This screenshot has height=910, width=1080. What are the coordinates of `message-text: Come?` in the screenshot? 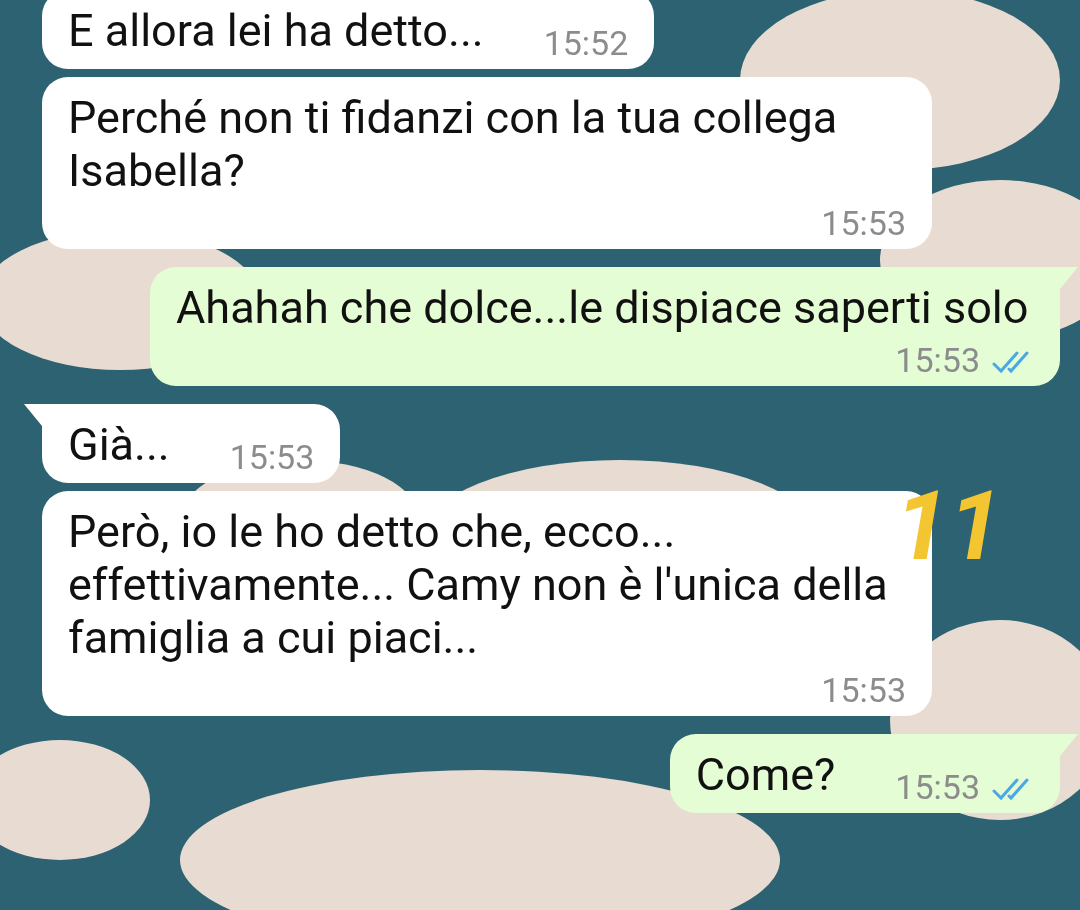 It's located at (765, 774).